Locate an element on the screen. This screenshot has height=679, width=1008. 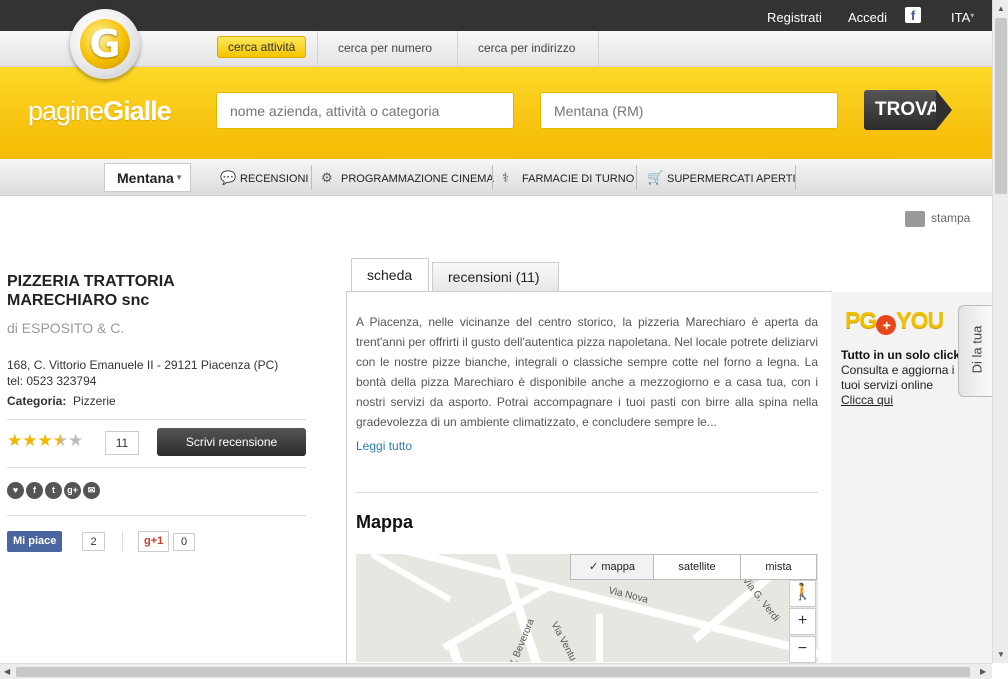
google-plus-one-button: g+1 is located at coordinates (154, 541).